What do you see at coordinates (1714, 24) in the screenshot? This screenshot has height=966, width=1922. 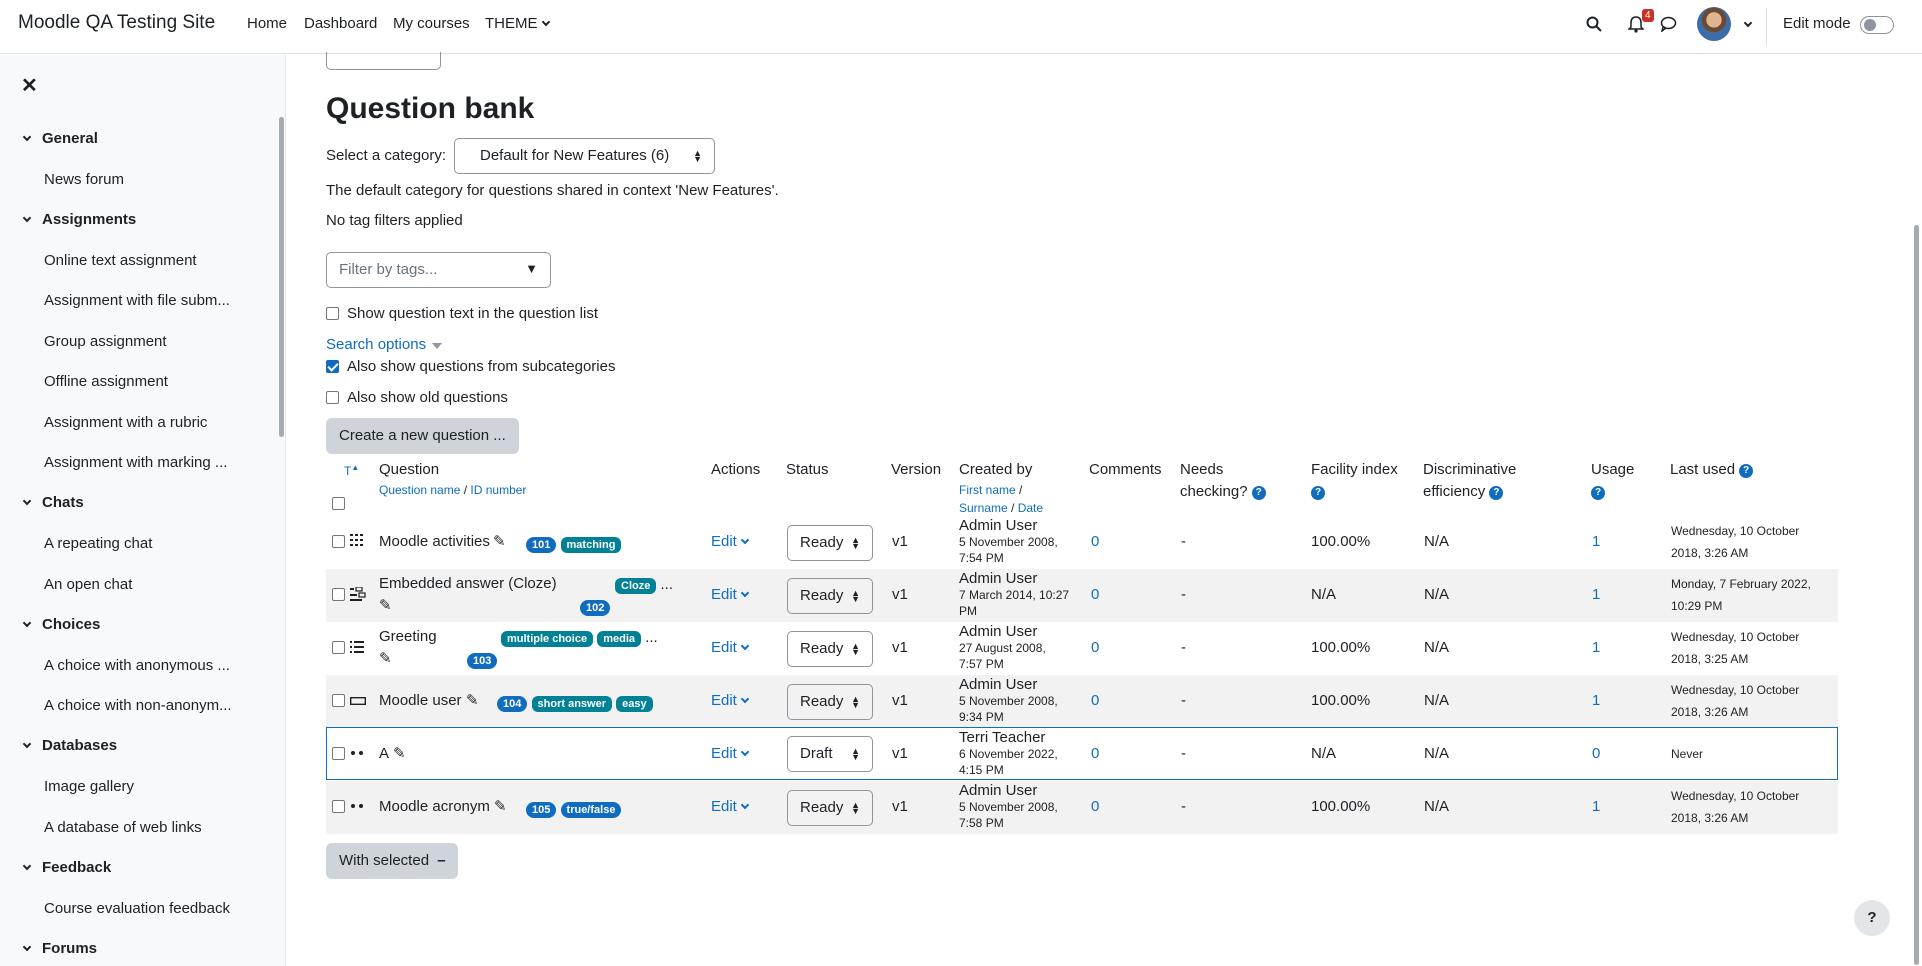 I see `user-avatar` at bounding box center [1714, 24].